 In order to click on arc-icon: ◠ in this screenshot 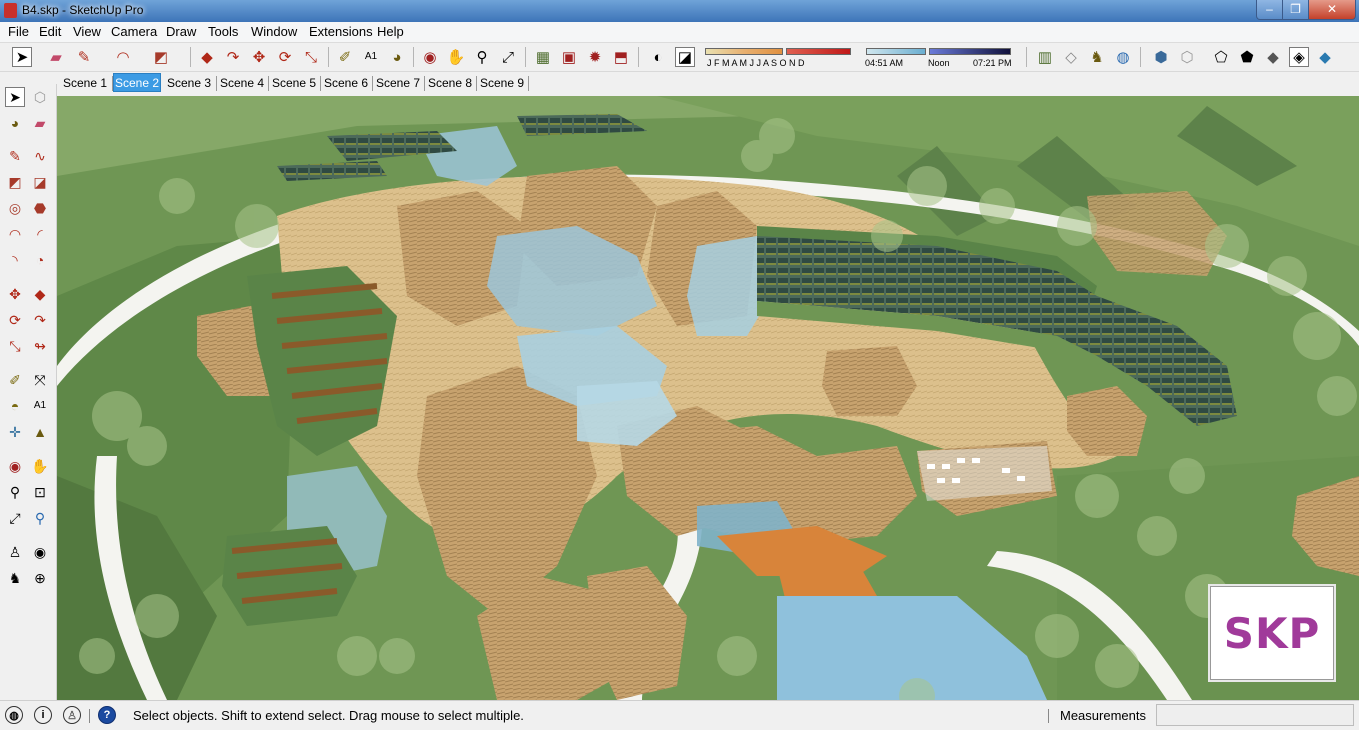, I will do `click(15, 234)`.